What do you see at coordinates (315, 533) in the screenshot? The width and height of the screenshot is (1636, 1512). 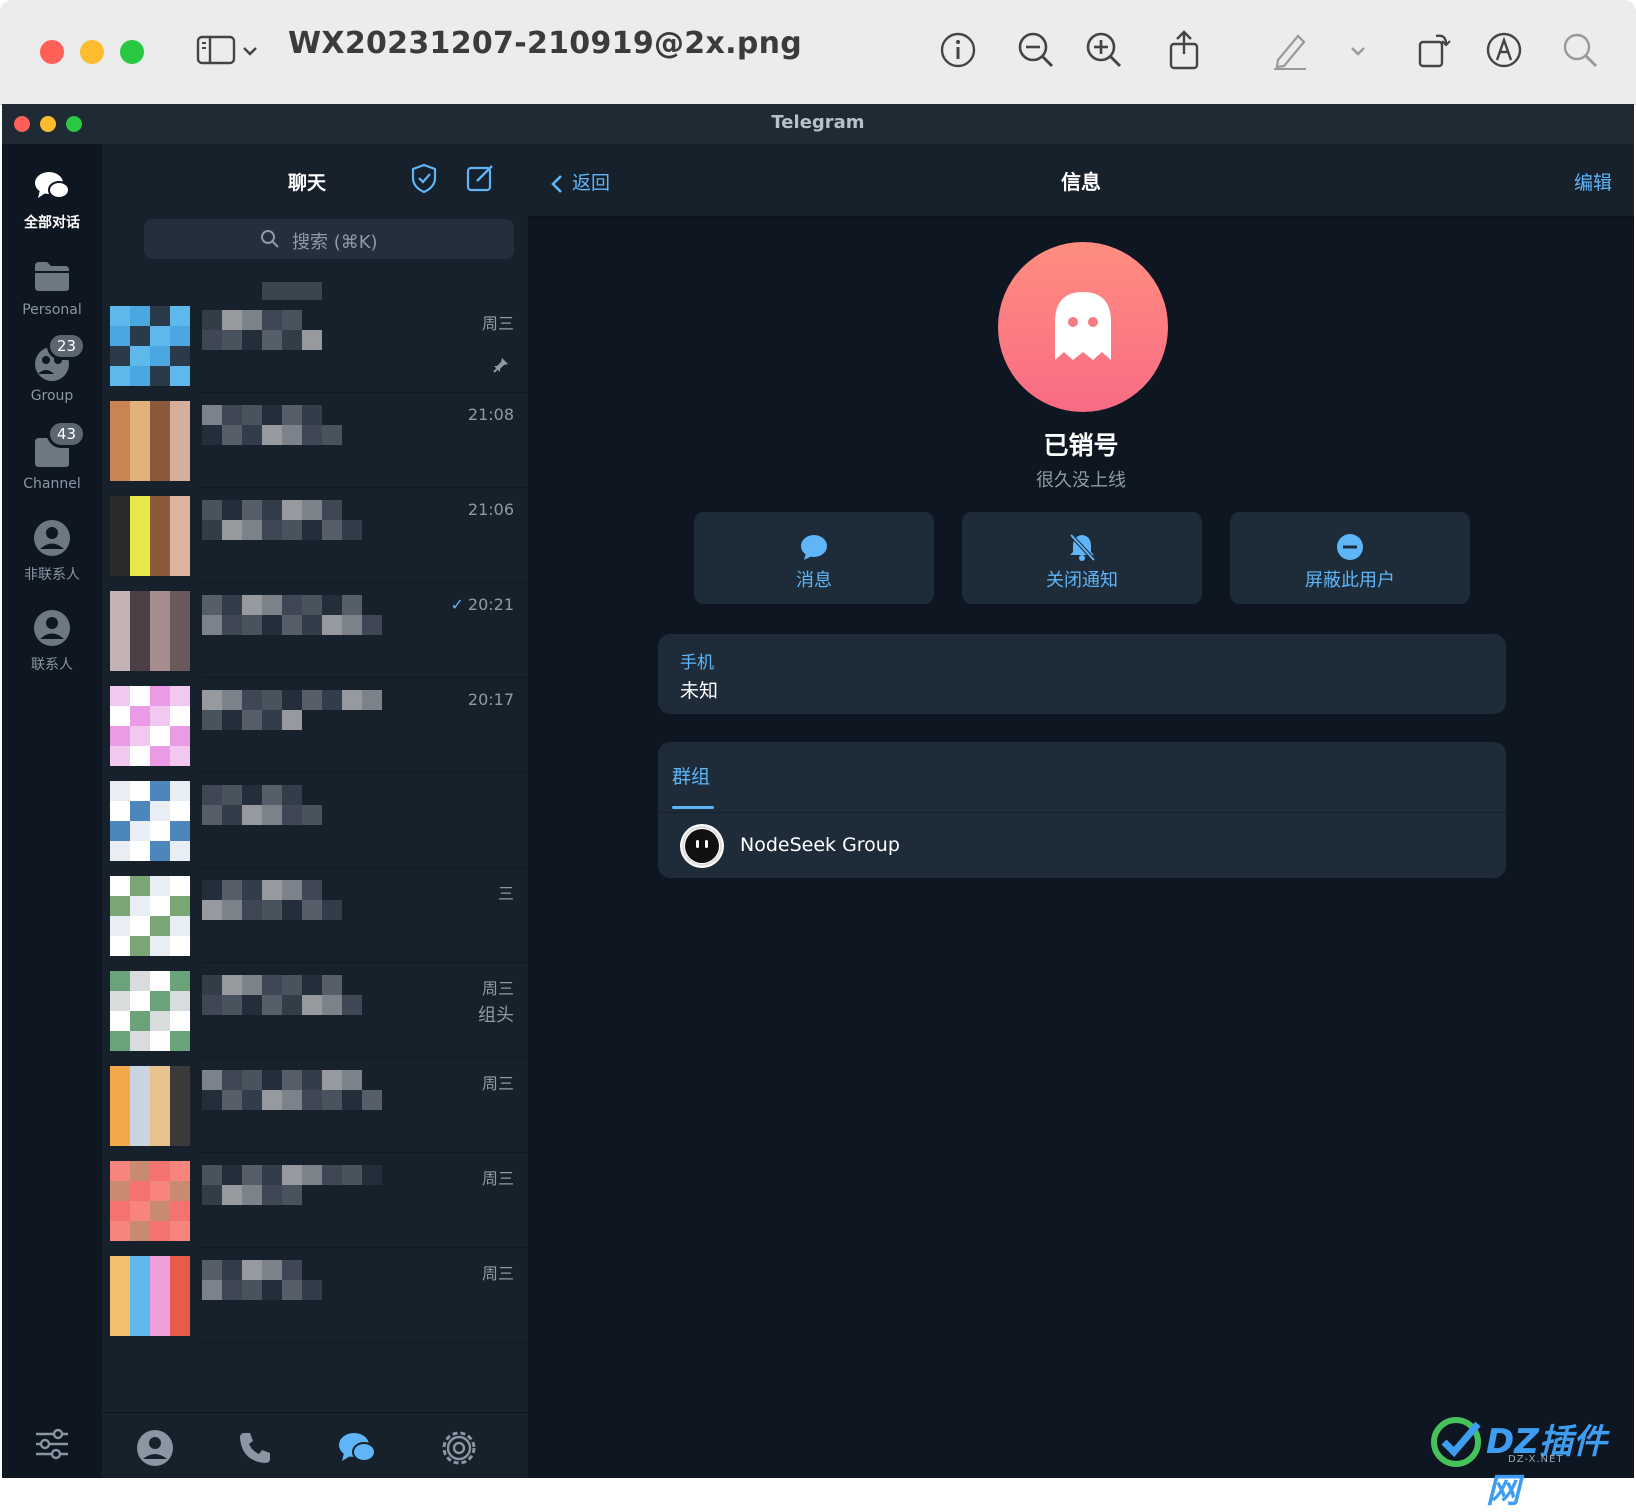 I see `chat-list-item: 21:06` at bounding box center [315, 533].